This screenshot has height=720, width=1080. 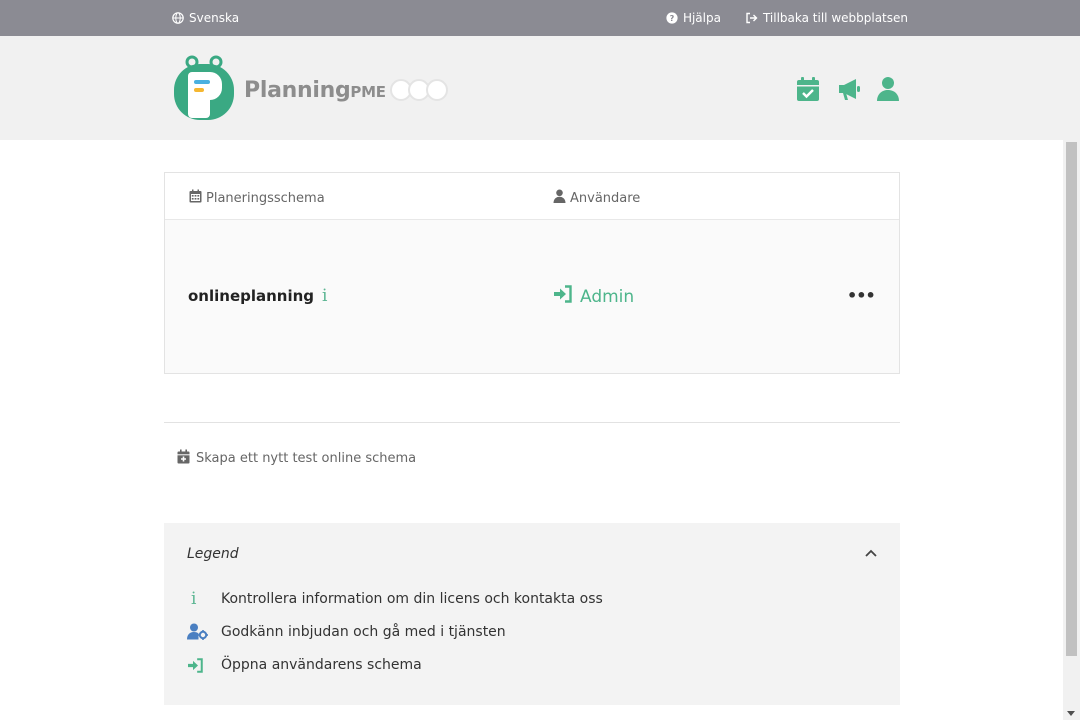 I want to click on back-to-site-label: Tillbaka till webbplatsen, so click(x=835, y=18).